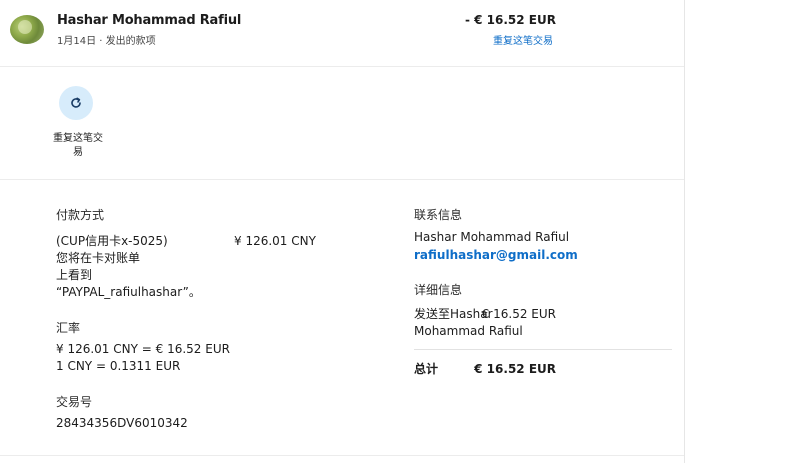 The height and width of the screenshot is (463, 800). Describe the element at coordinates (426, 369) in the screenshot. I see `total-label: 总计` at that location.